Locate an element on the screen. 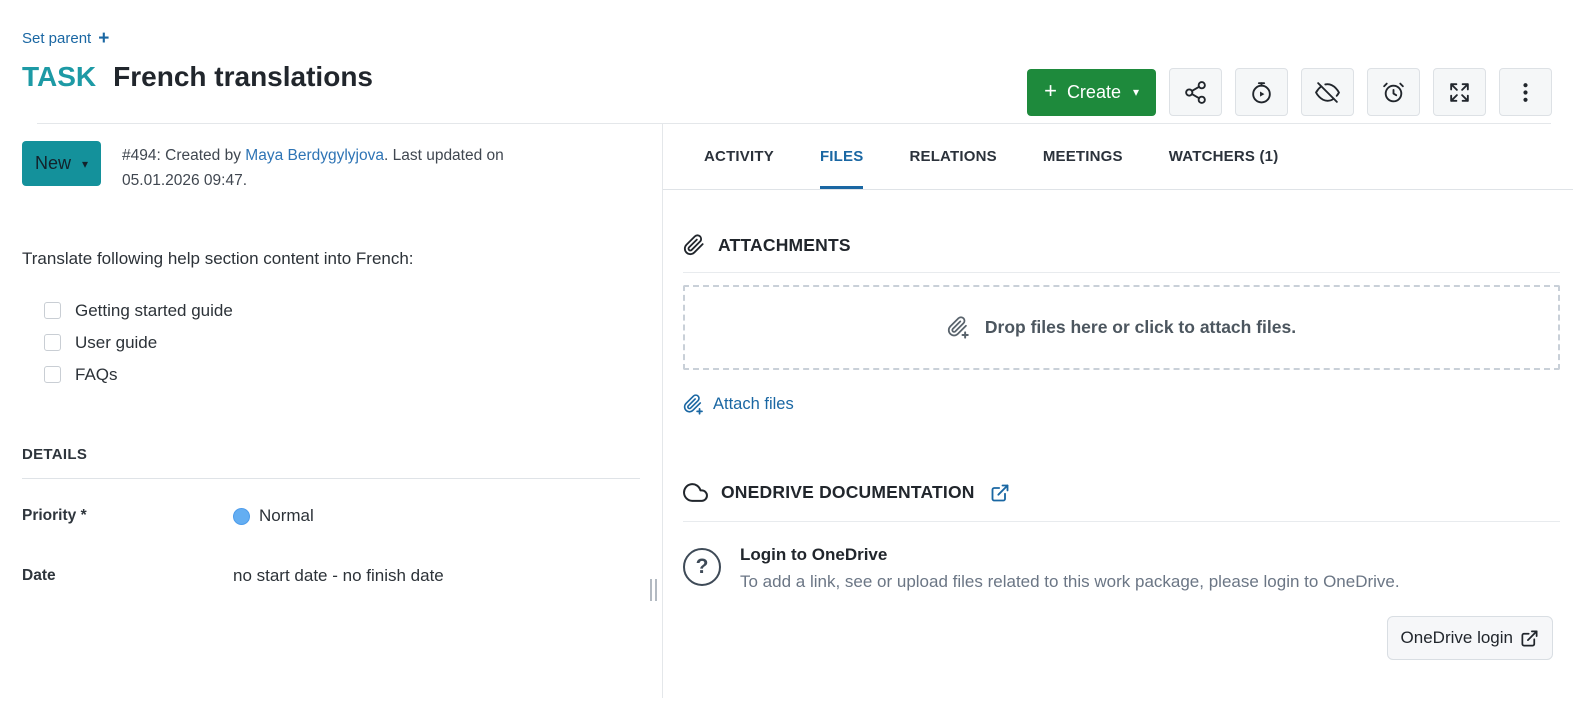 The image size is (1573, 717). help-circle-icon: ? is located at coordinates (702, 567).